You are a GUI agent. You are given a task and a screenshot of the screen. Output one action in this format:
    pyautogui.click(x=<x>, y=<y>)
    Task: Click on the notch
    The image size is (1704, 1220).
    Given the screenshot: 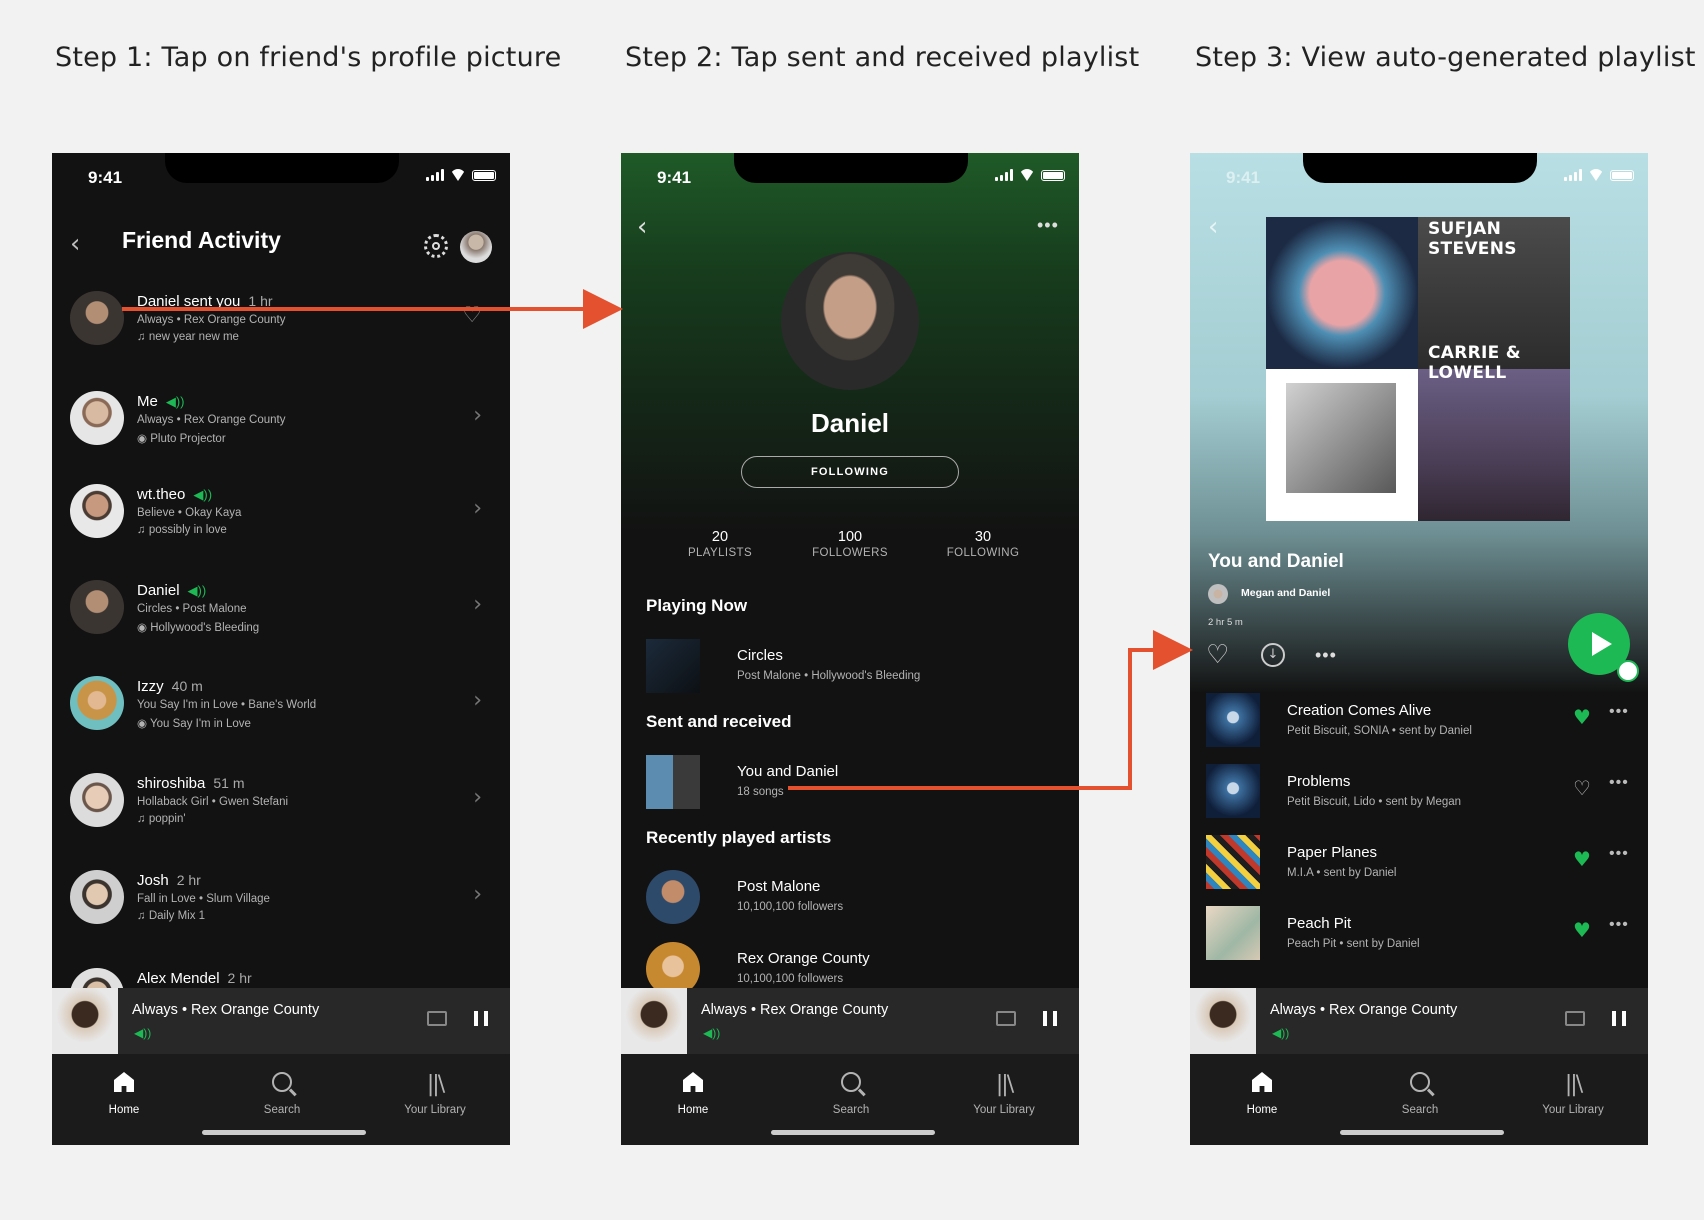 What is the action you would take?
    pyautogui.click(x=282, y=168)
    